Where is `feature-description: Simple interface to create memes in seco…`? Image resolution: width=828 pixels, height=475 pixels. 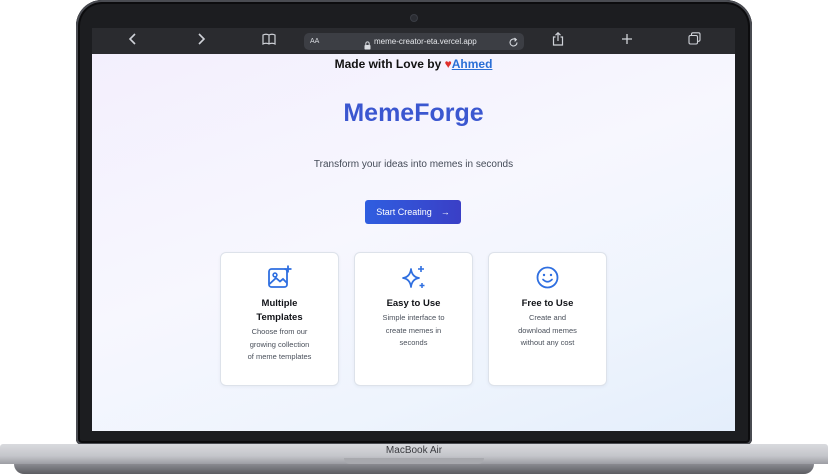 feature-description: Simple interface to create memes in seco… is located at coordinates (413, 330).